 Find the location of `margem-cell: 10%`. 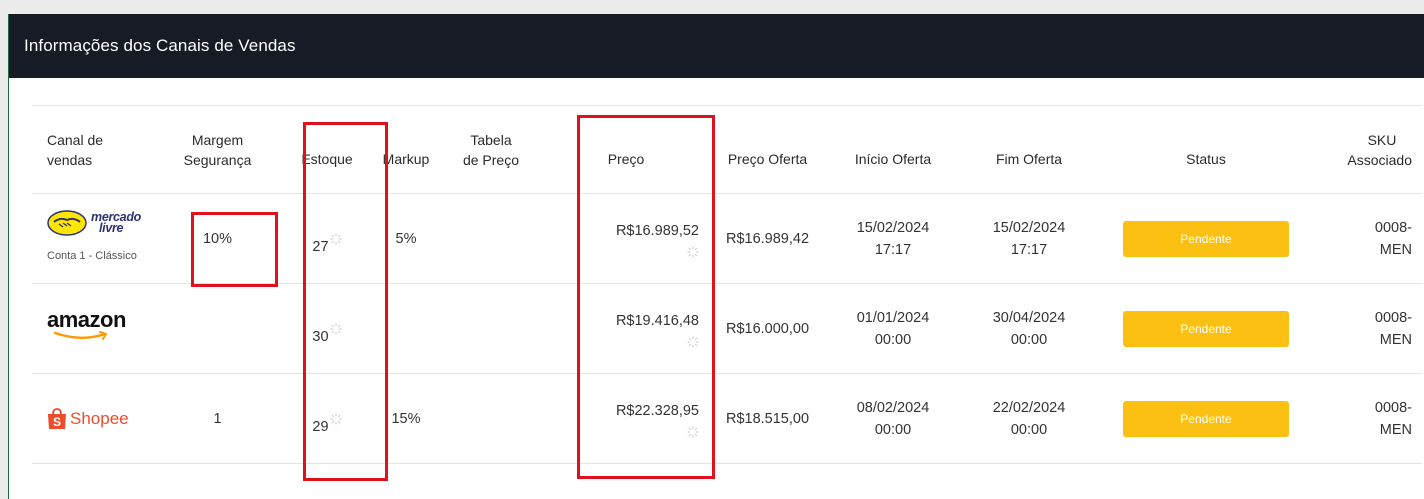

margem-cell: 10% is located at coordinates (217, 238).